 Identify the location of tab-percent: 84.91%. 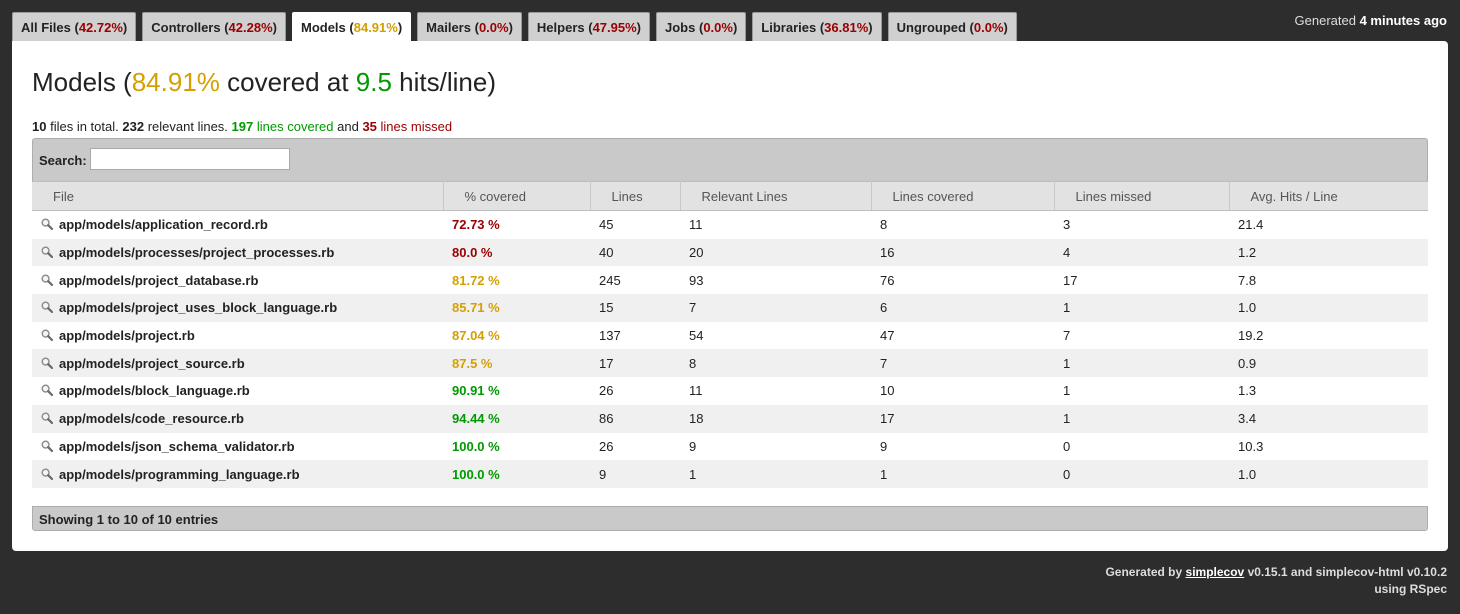
(375, 27).